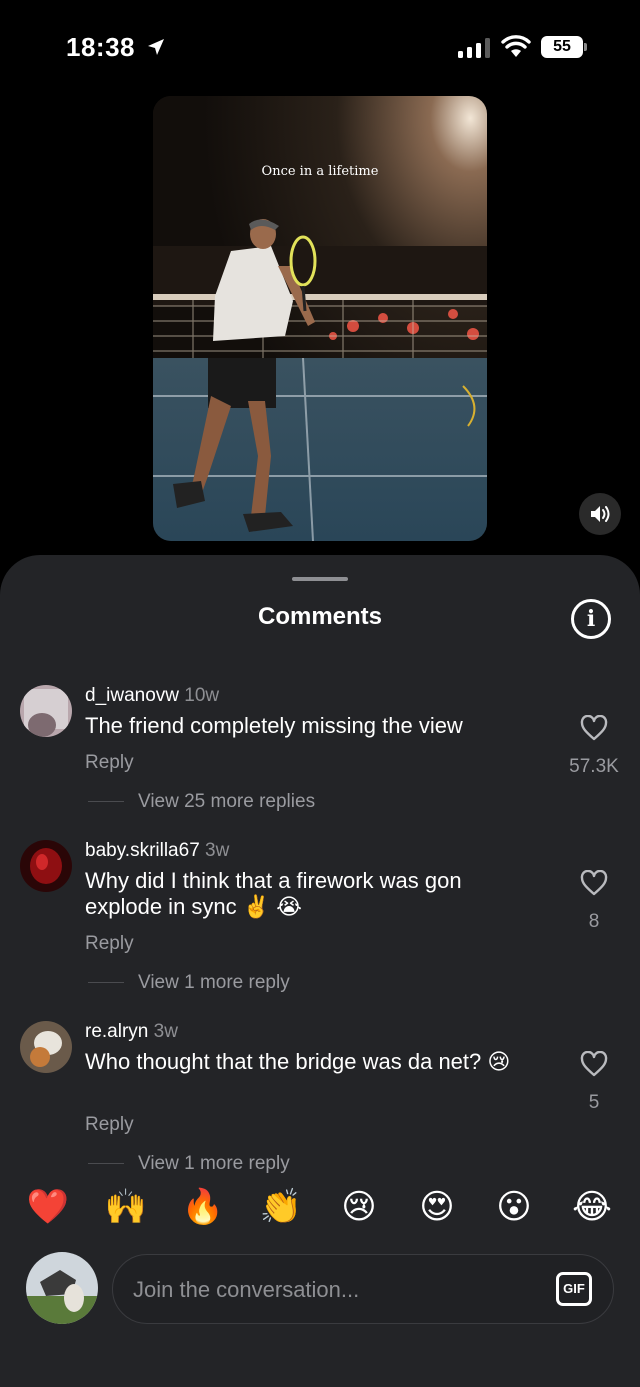 The image size is (640, 1387). I want to click on emoji-heart-eyes-button: 😍, so click(437, 1207).